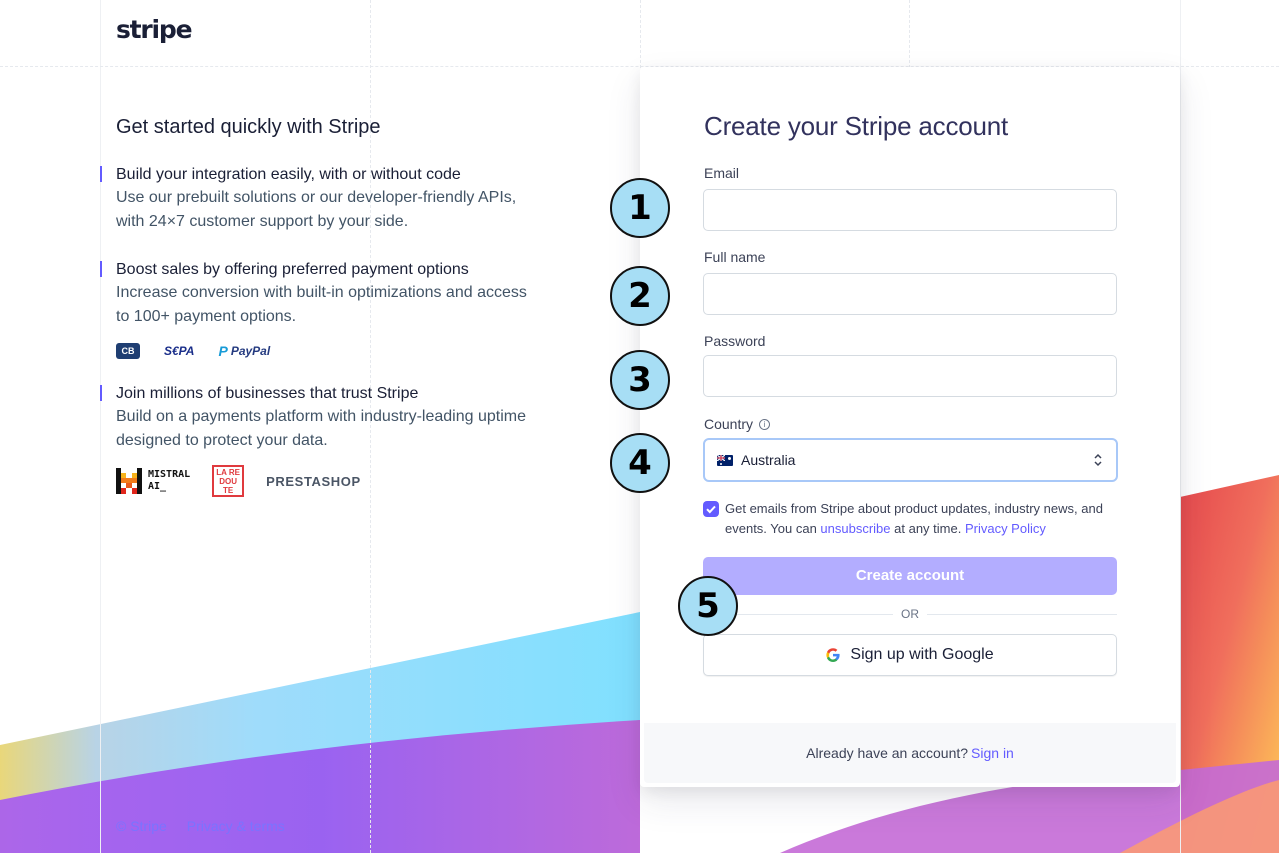 The image size is (1279, 853). I want to click on consent-checkbox, so click(711, 509).